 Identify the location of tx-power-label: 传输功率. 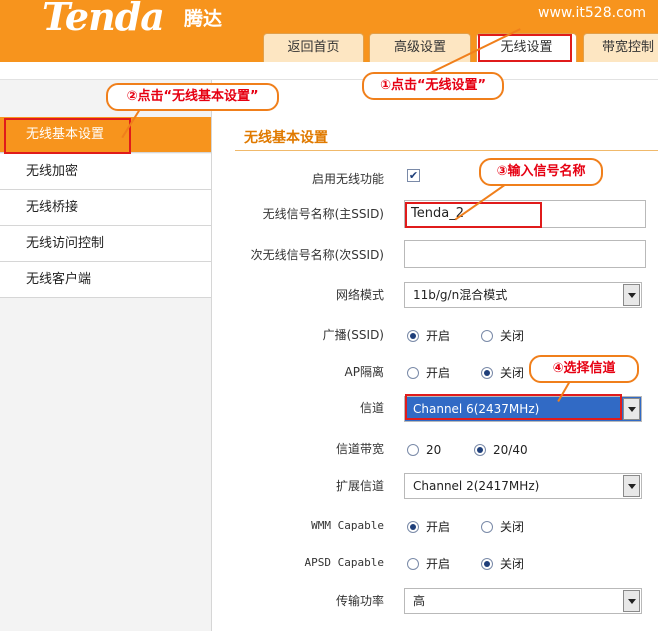
(359, 601).